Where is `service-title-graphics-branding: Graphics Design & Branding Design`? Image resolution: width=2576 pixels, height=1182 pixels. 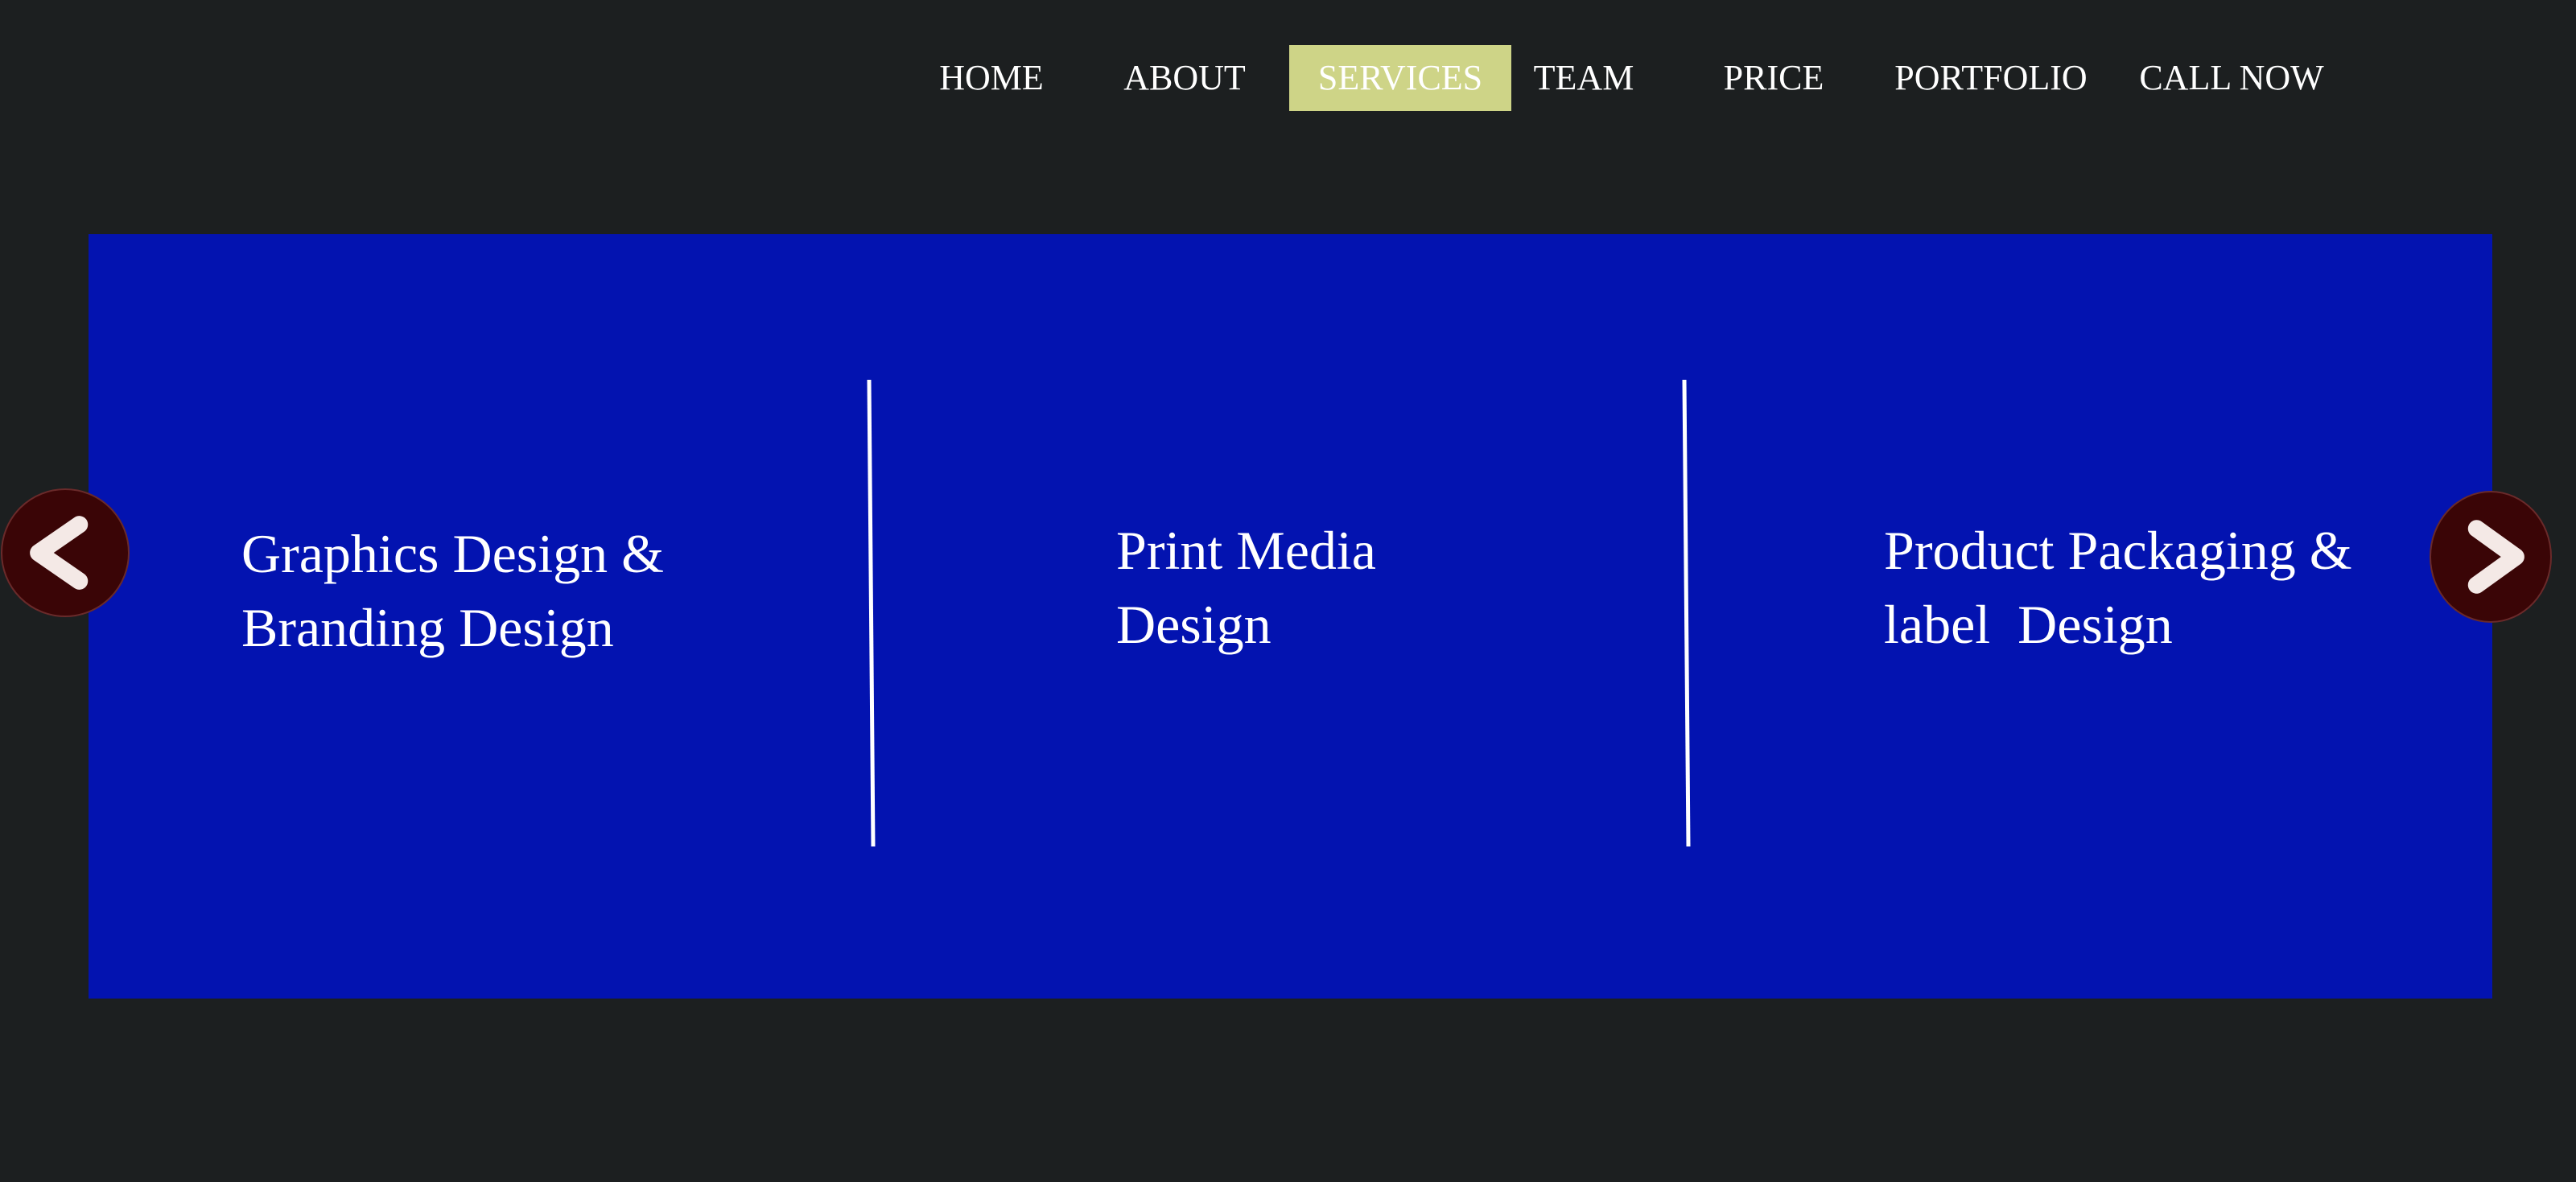
service-title-graphics-branding: Graphics Design & Branding Design is located at coordinates (498, 591).